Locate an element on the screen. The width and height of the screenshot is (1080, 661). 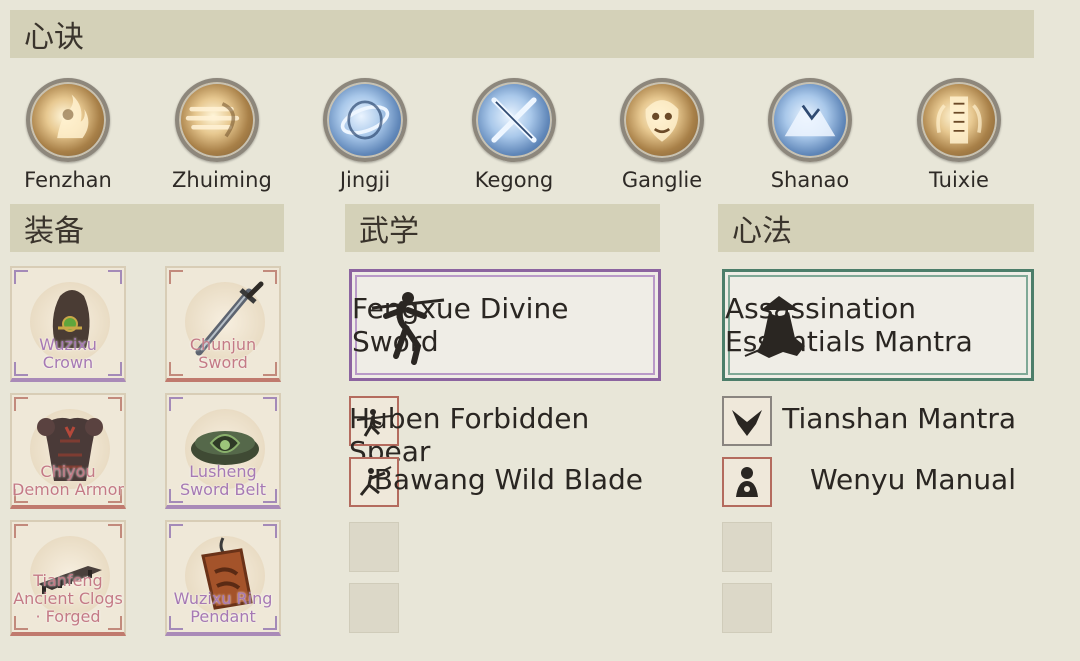
skill-zhuiming: Zhuiming is located at coordinates (222, 135).